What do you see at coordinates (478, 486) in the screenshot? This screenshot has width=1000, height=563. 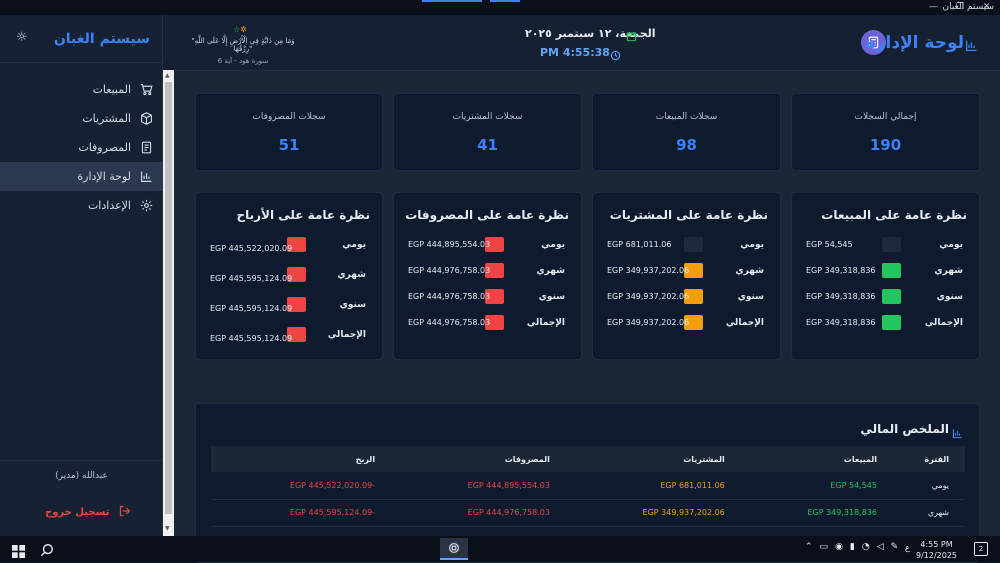 I see `cell-expenses: EGP 444,895,554.03` at bounding box center [478, 486].